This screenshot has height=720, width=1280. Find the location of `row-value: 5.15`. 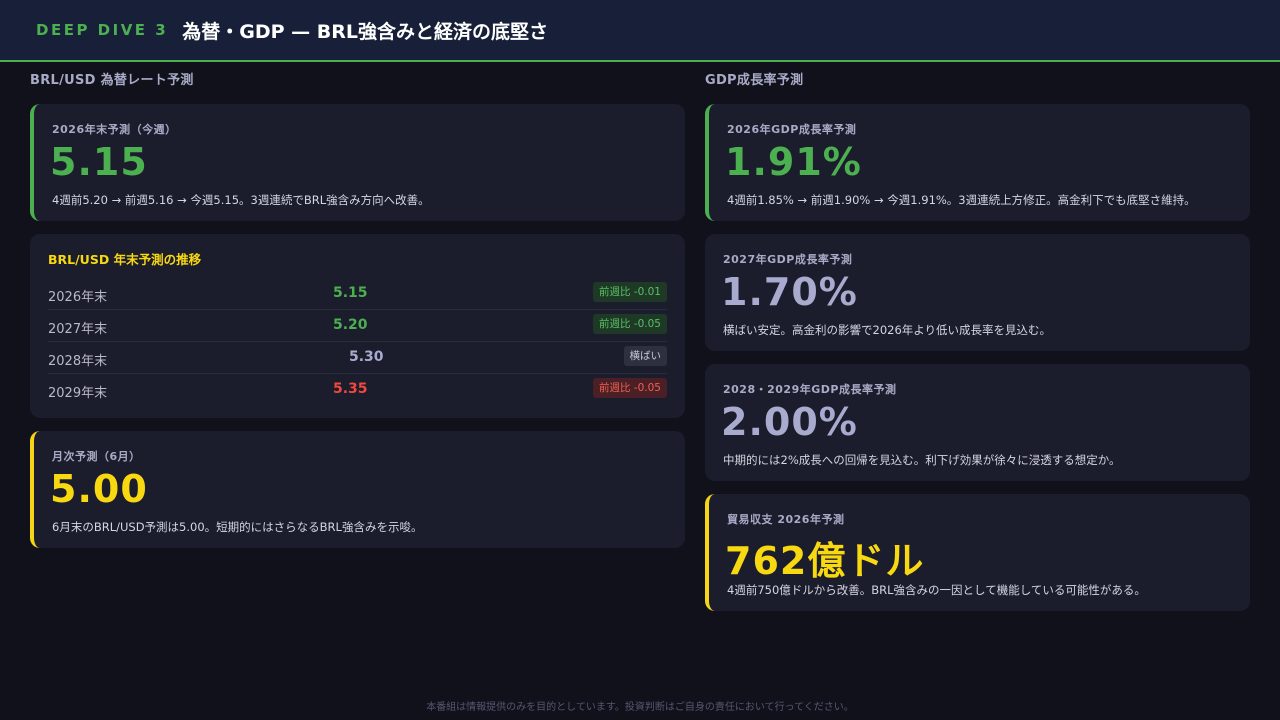

row-value: 5.15 is located at coordinates (350, 293).